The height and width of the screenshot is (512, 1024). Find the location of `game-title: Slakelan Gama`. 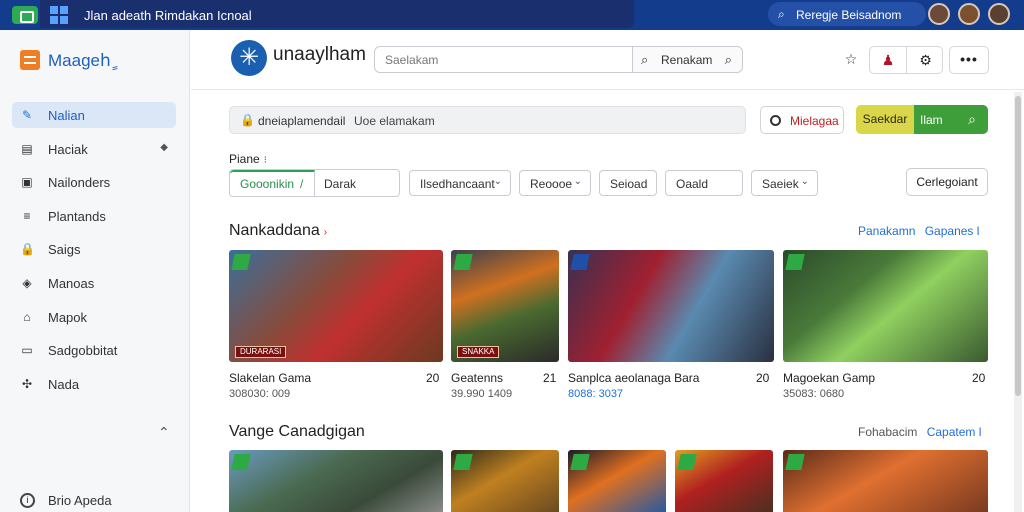

game-title: Slakelan Gama is located at coordinates (270, 378).